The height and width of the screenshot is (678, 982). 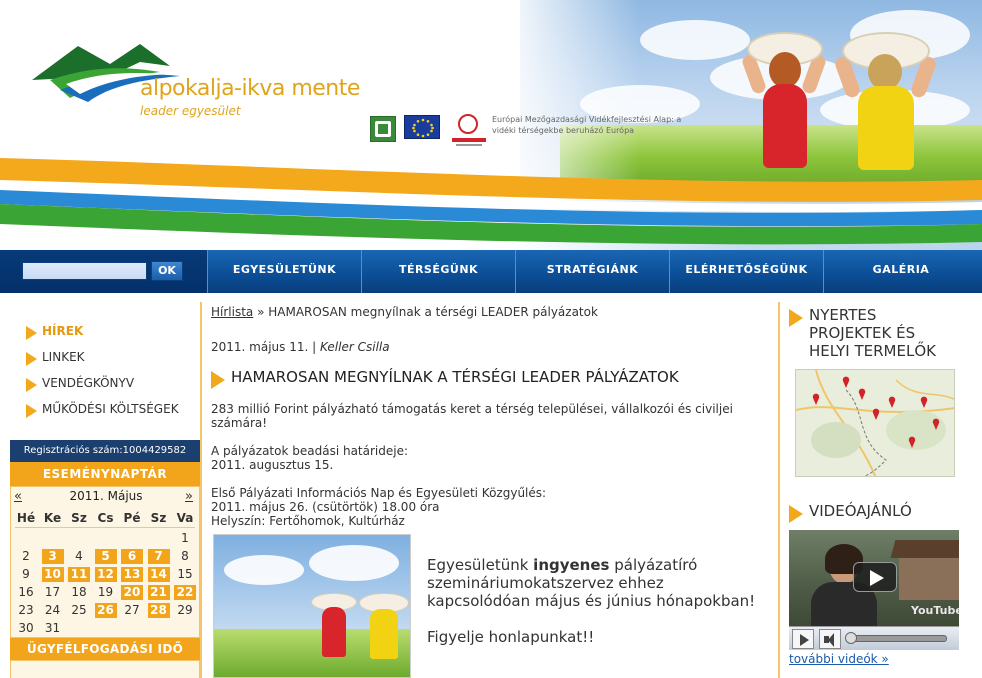 What do you see at coordinates (158, 592) in the screenshot?
I see `calendar-day: 21` at bounding box center [158, 592].